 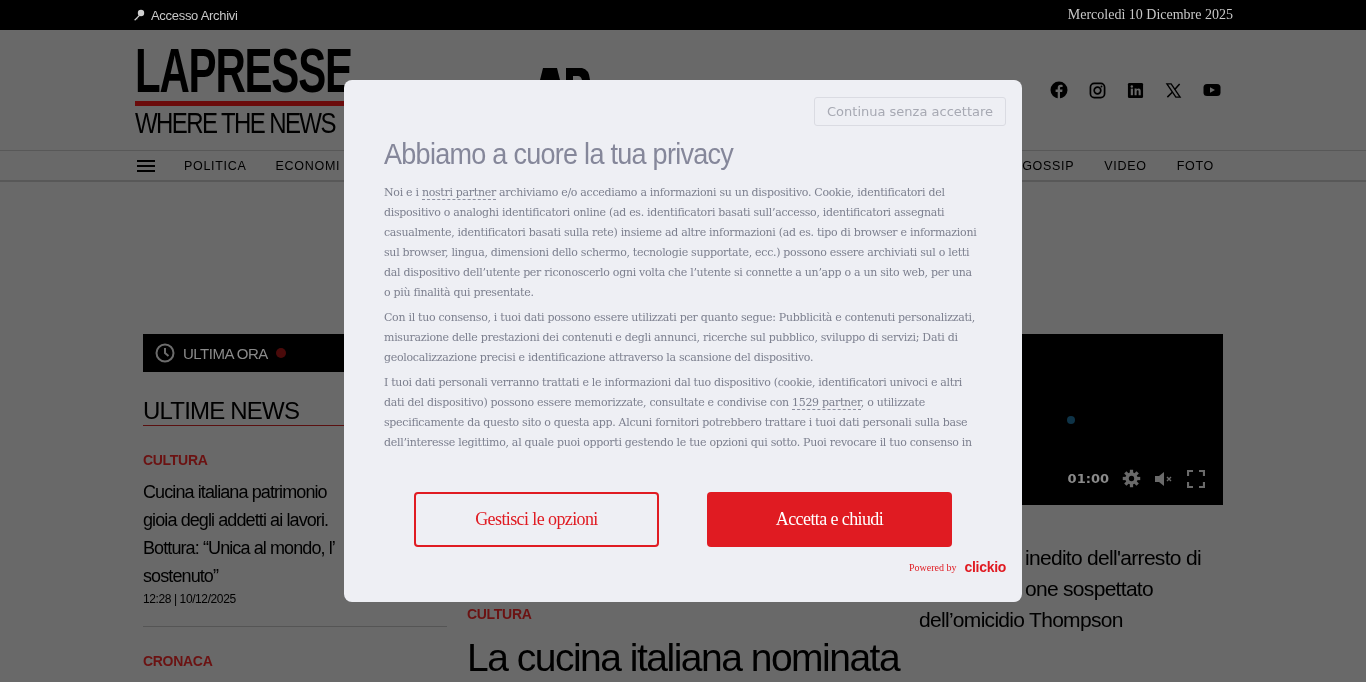 What do you see at coordinates (1164, 478) in the screenshot?
I see `mute-icon` at bounding box center [1164, 478].